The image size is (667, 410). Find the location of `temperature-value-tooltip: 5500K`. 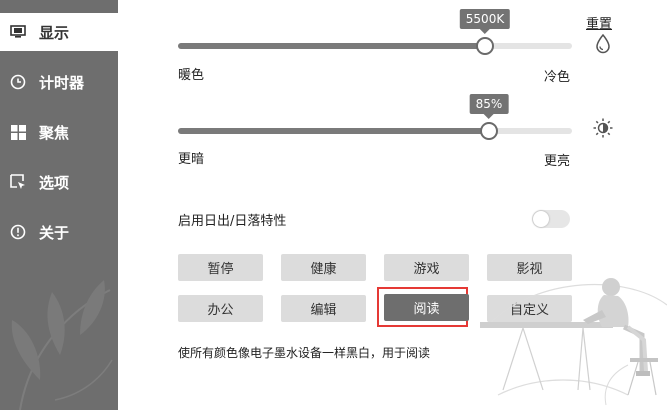

temperature-value-tooltip: 5500K is located at coordinates (485, 21).